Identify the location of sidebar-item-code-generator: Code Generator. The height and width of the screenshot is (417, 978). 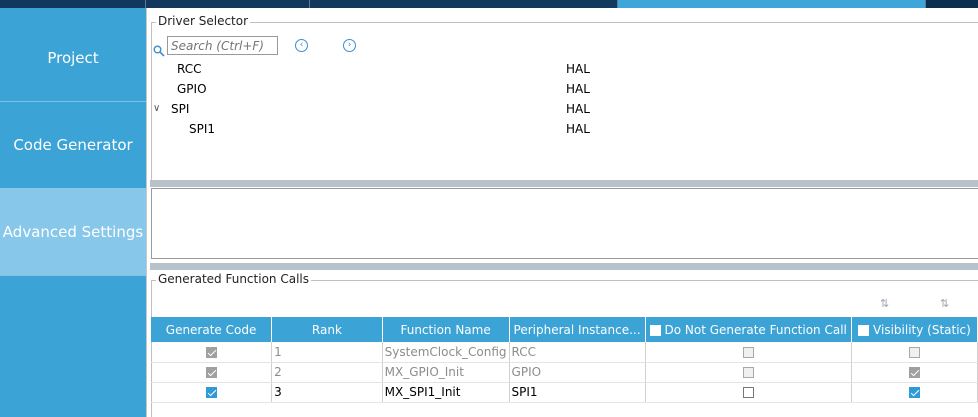
(73, 145).